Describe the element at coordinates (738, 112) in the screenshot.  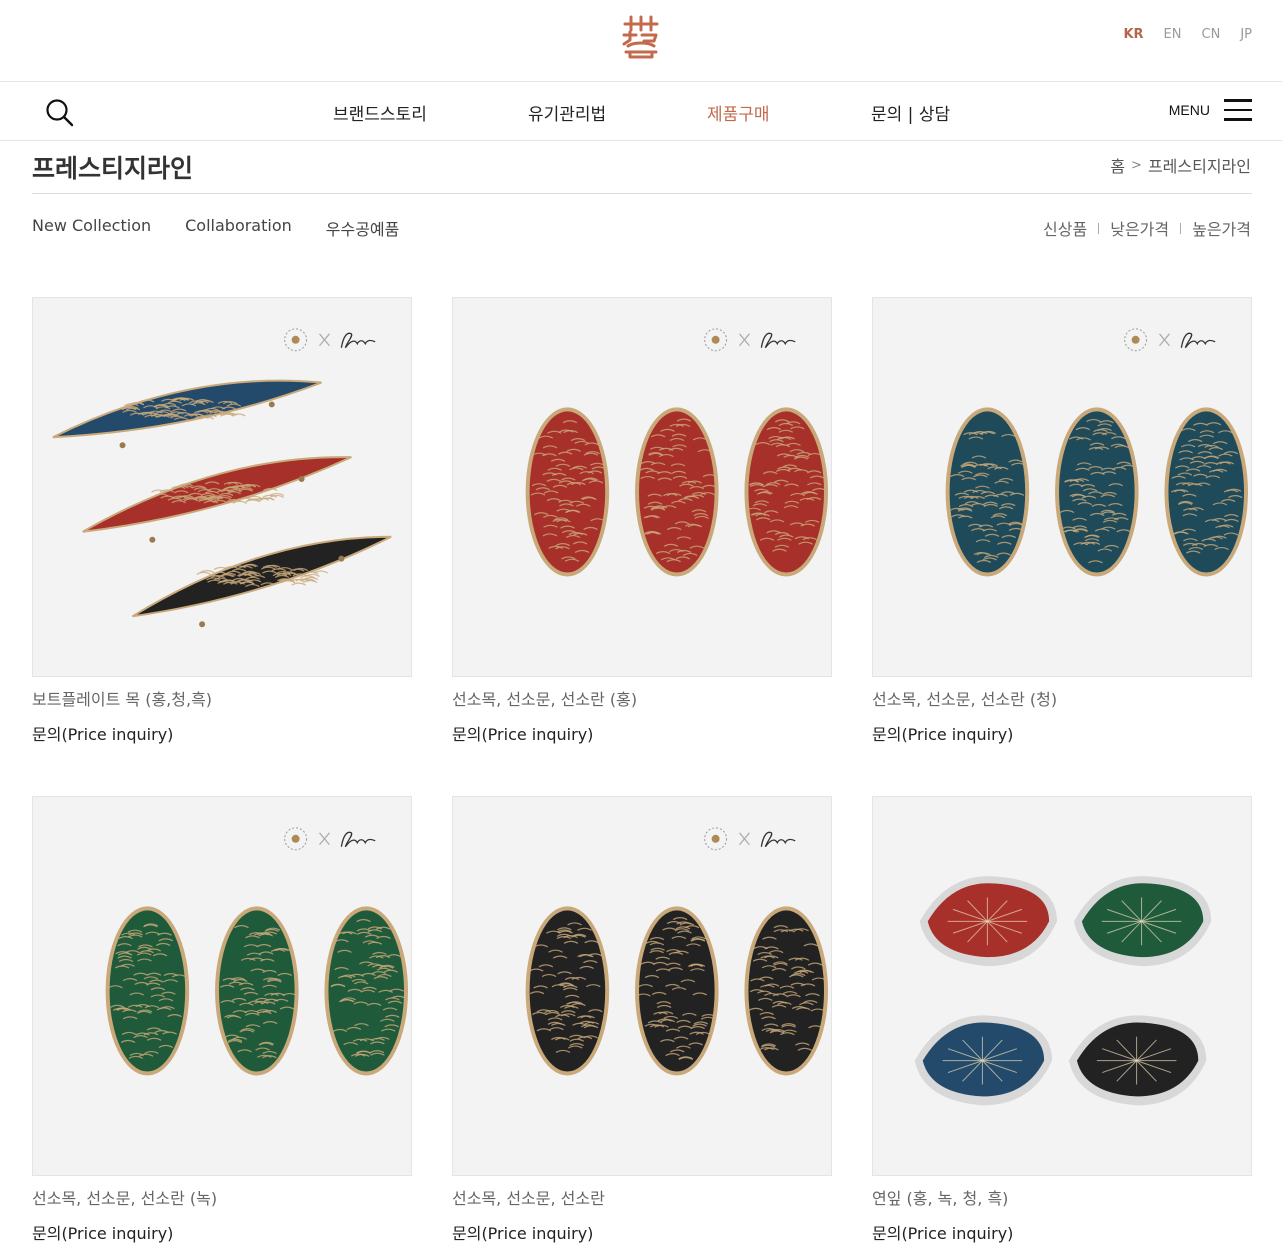
I see `nav-shop: 제품구매` at that location.